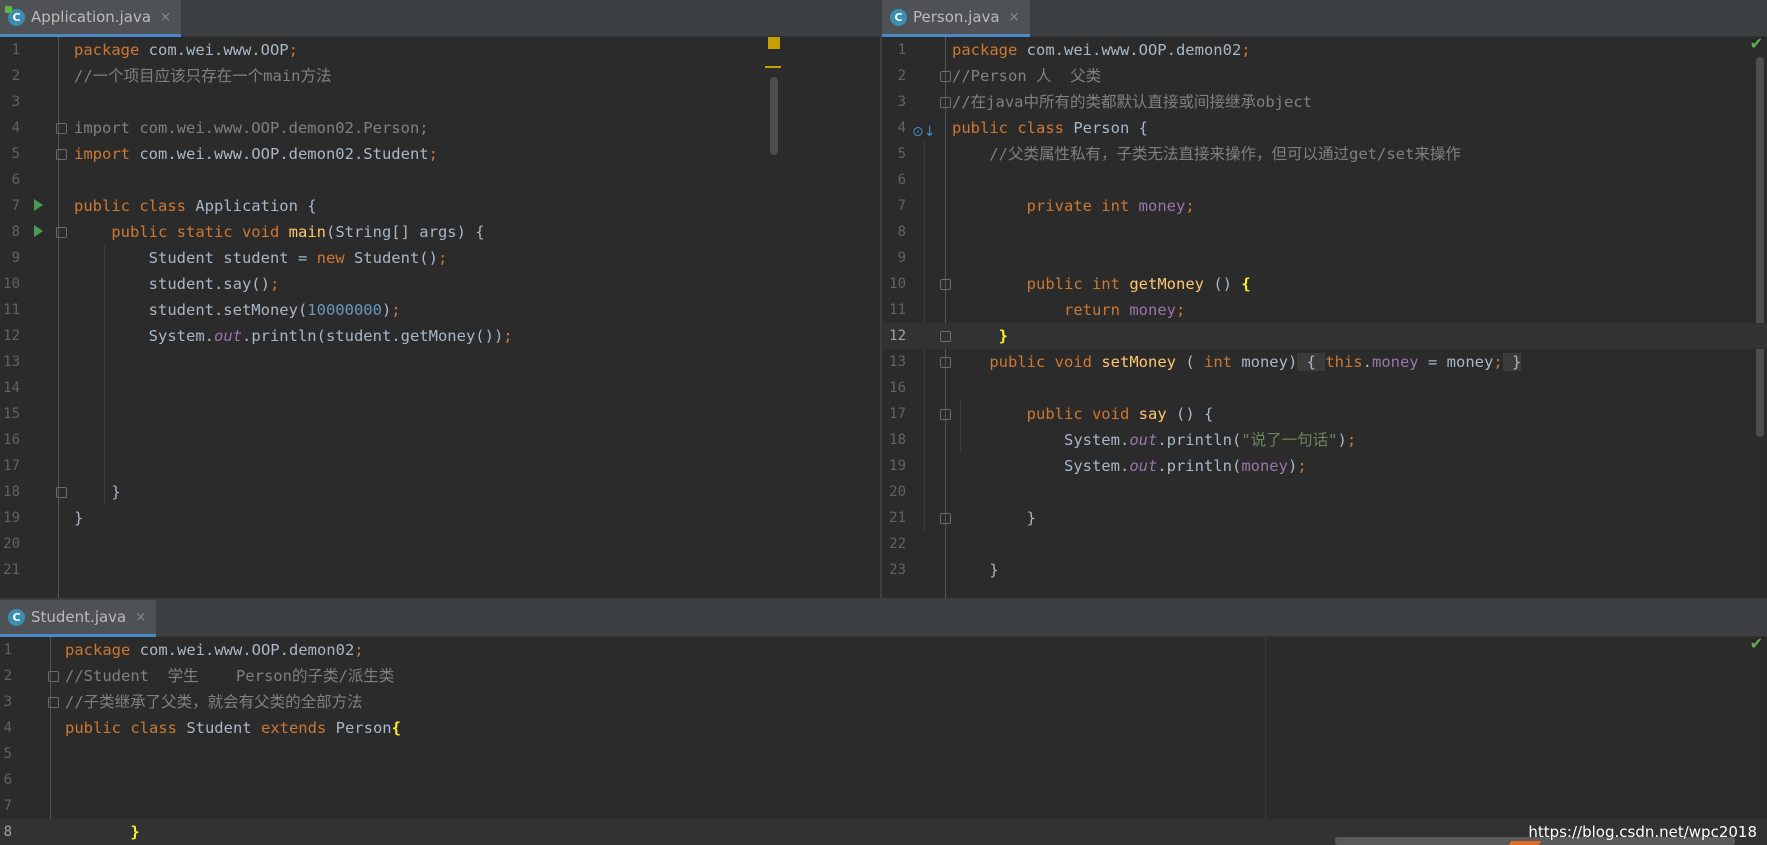 The width and height of the screenshot is (1767, 845). I want to click on code-line: 21, so click(440, 570).